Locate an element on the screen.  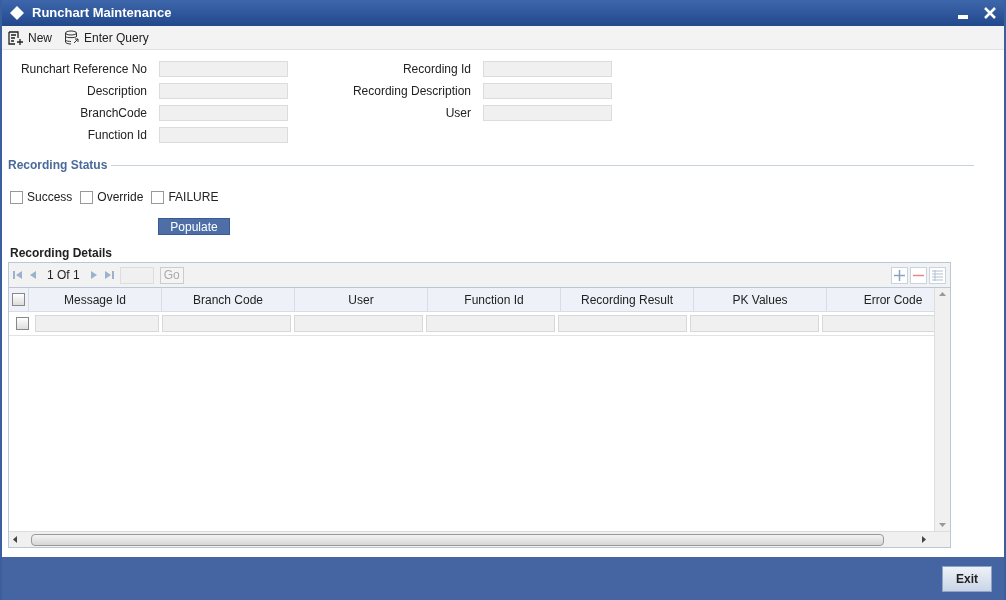
select-all-checkbox is located at coordinates (18, 299).